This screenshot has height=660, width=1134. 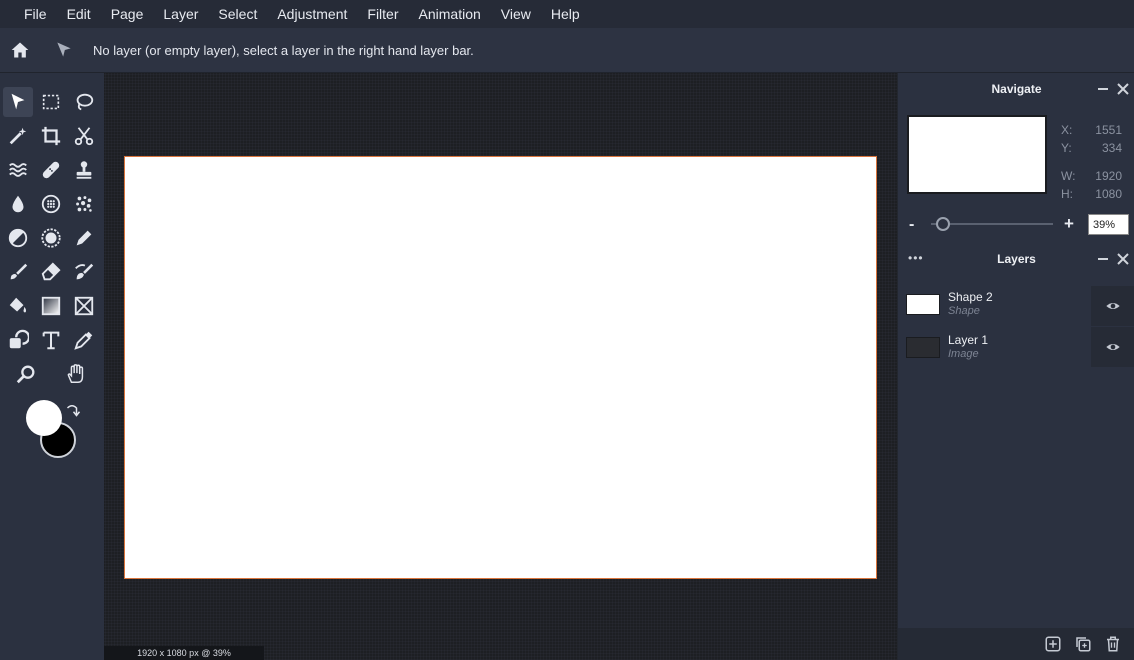 I want to click on waves-icon, so click(x=18, y=170).